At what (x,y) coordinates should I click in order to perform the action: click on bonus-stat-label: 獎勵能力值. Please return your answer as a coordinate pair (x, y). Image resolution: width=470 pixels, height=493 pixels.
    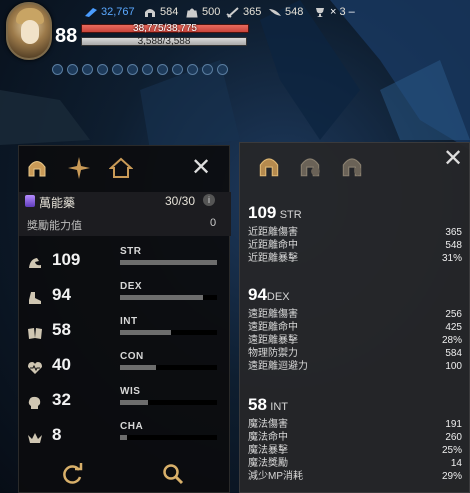
    Looking at the image, I should click on (54, 226).